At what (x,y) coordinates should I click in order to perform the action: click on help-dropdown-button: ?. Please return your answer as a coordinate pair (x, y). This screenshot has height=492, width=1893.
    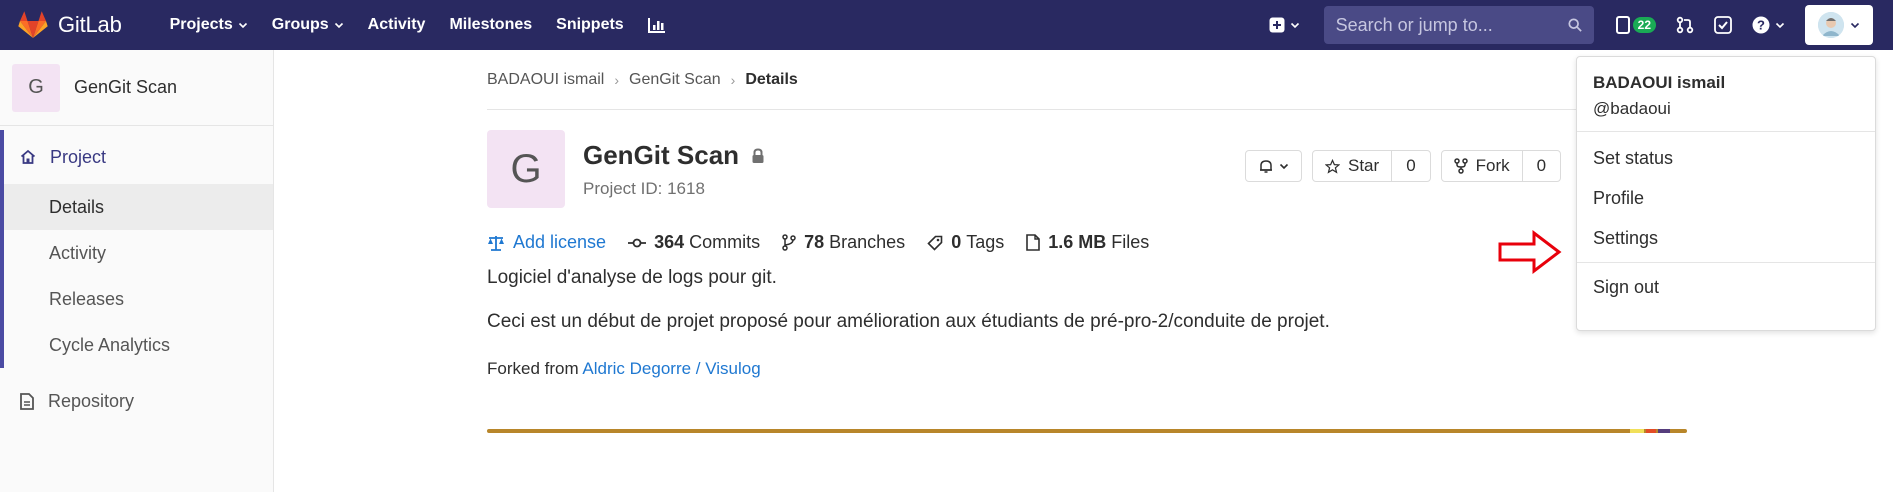
    Looking at the image, I should click on (1768, 25).